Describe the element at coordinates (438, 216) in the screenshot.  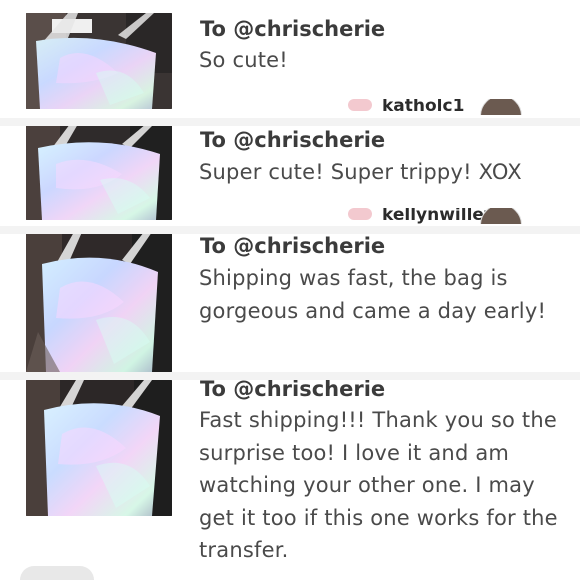
I see `comment-username: kellynwilley` at that location.